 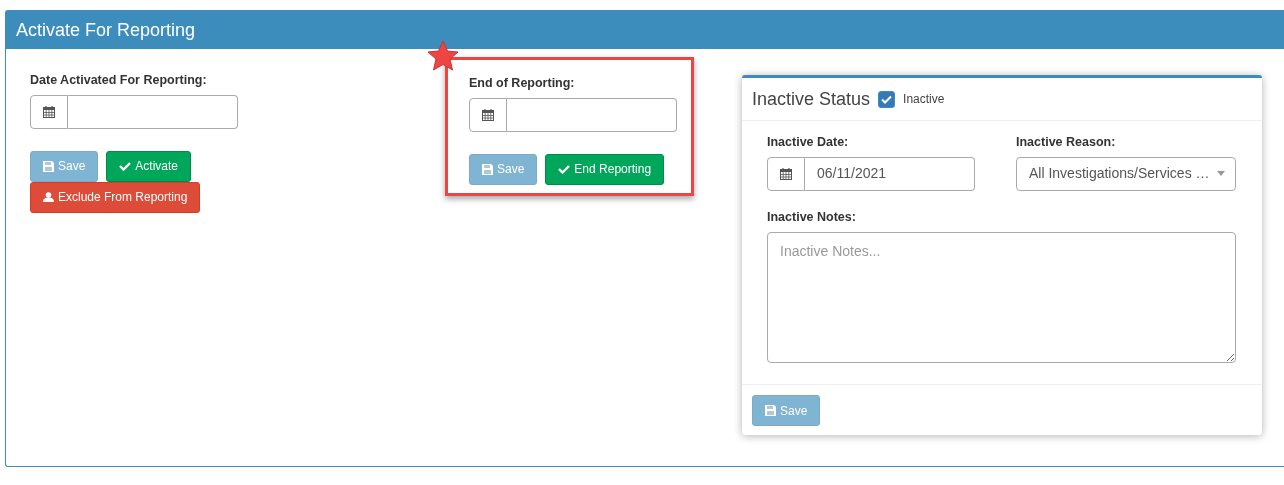 What do you see at coordinates (115, 197) in the screenshot?
I see `exclude-button: Exclude From Reporting` at bounding box center [115, 197].